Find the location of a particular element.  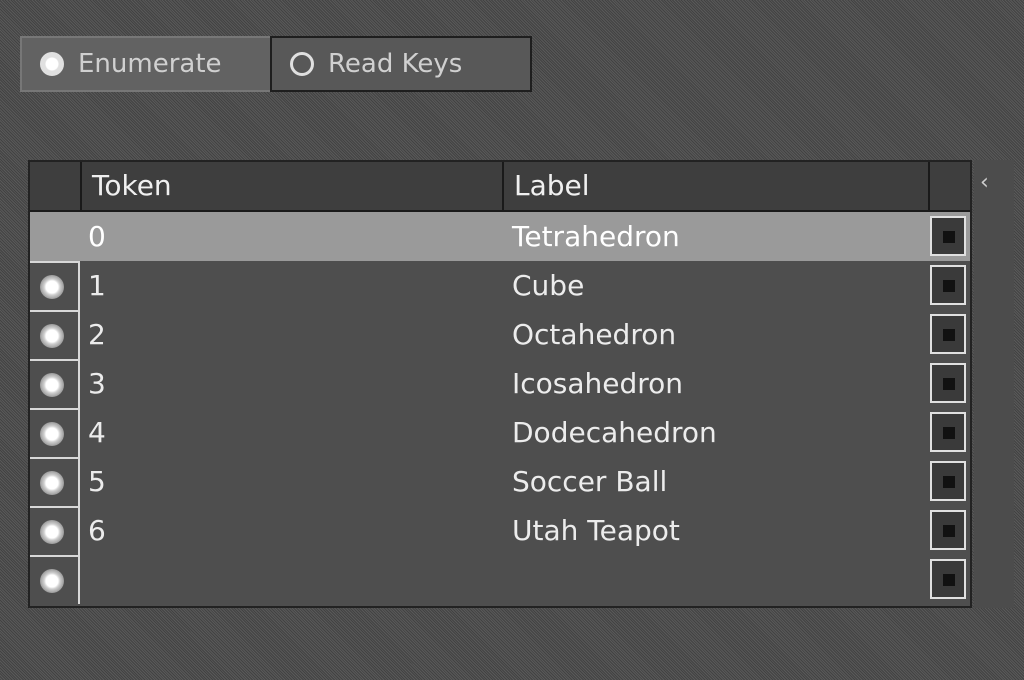

header-label: Label is located at coordinates (715, 186).